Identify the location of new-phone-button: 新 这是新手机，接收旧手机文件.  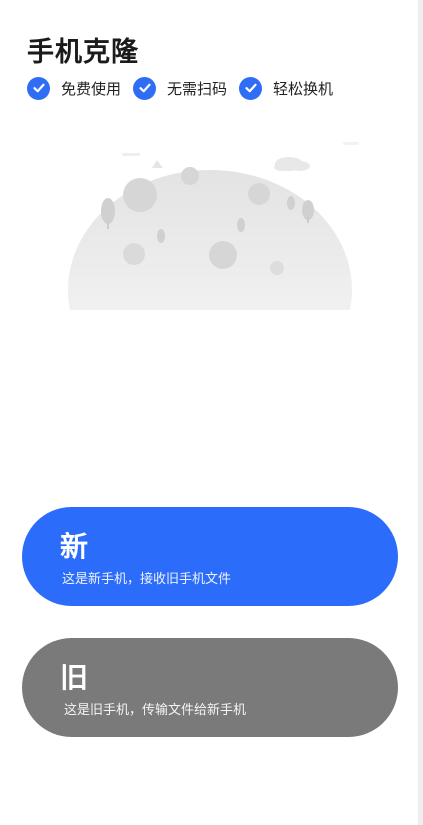
(210, 556).